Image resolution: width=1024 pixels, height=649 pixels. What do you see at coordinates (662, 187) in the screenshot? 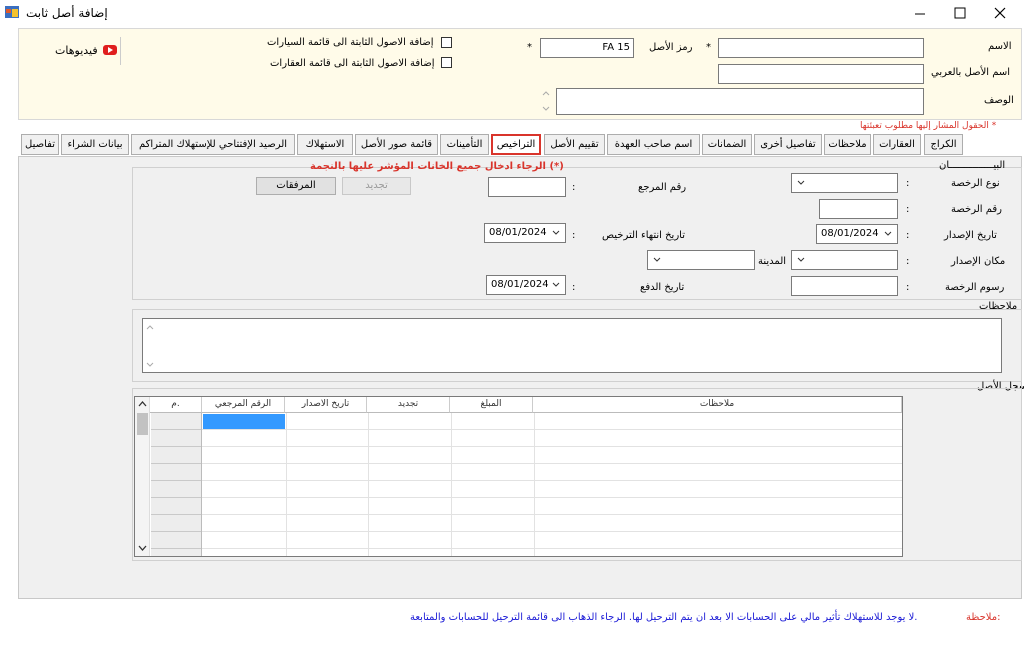
I see `reference-number-label: رقم المرجع` at bounding box center [662, 187].